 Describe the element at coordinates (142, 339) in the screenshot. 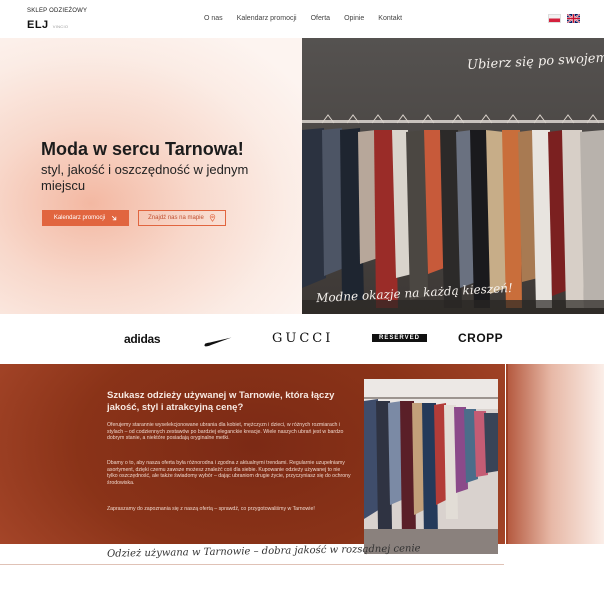

I see `adidas-logo: adidas` at that location.